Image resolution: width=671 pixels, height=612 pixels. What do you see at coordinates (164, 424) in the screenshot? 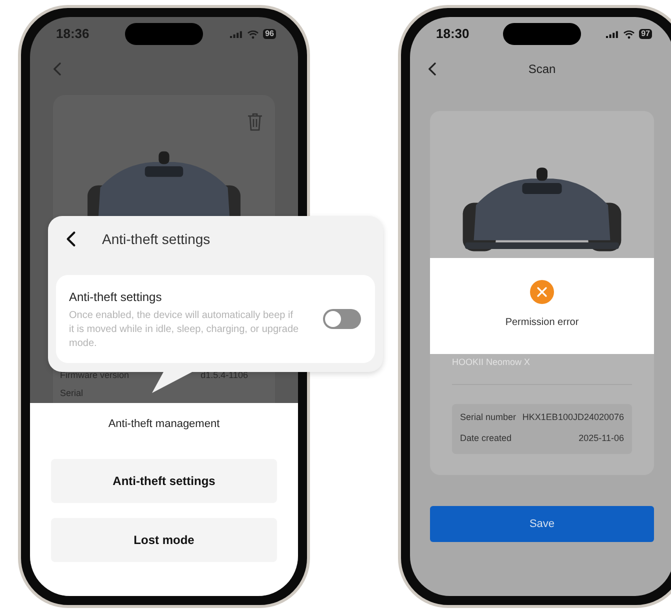
I see `sheet-title: Anti-theft management` at bounding box center [164, 424].